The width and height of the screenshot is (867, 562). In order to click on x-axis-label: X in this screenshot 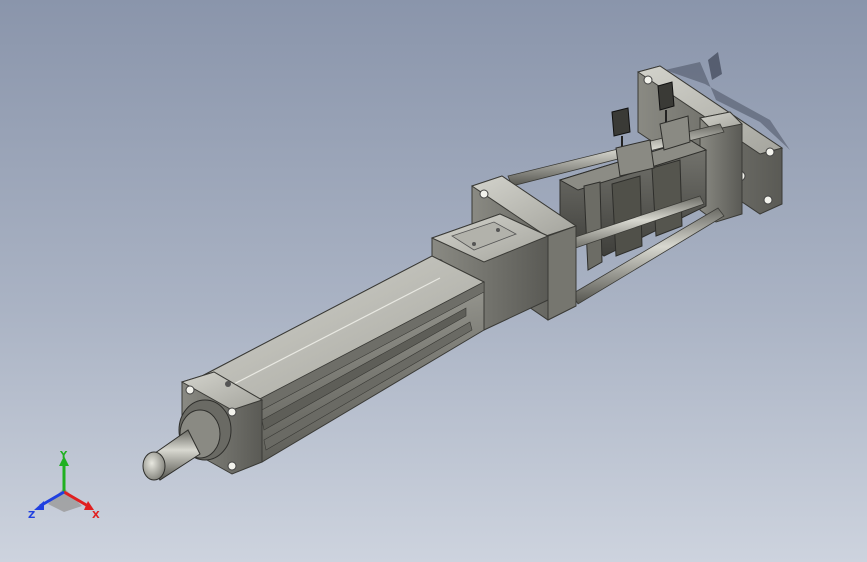, I will do `click(96, 515)`.